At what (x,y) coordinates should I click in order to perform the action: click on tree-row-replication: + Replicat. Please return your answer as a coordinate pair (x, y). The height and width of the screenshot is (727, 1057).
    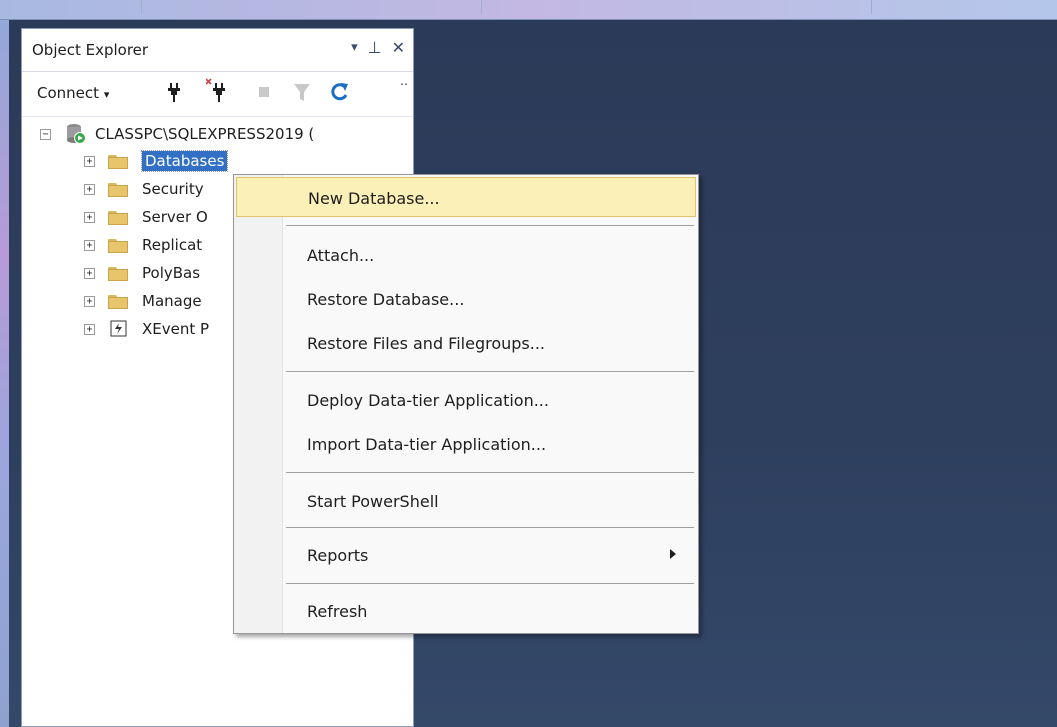
    Looking at the image, I should click on (143, 245).